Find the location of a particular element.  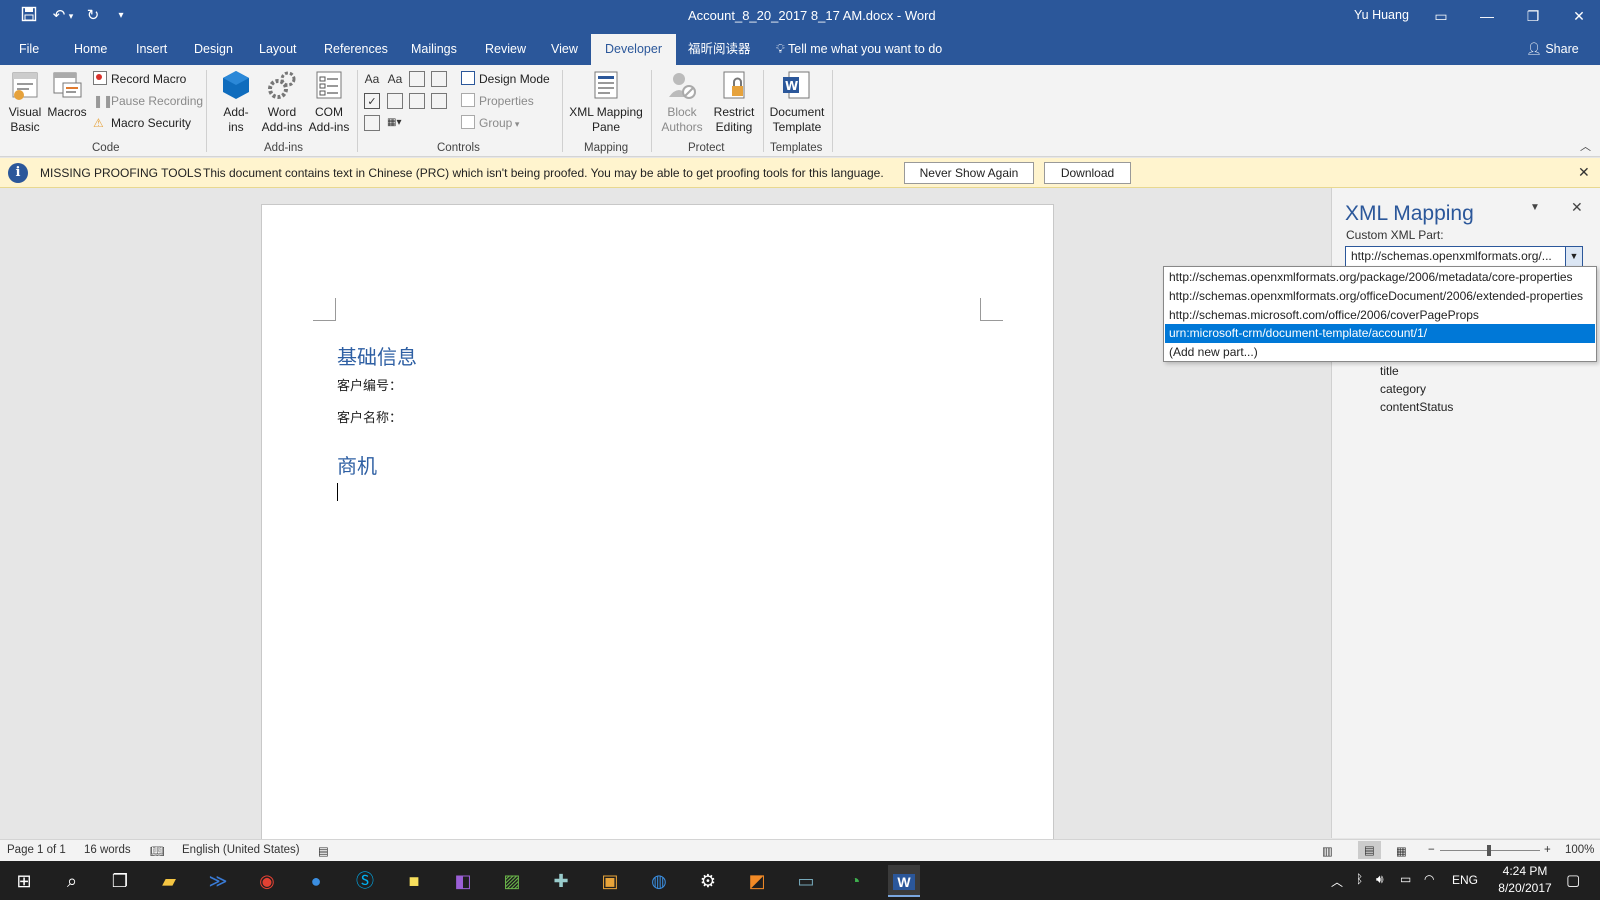

sticky-notes-icon: ■ is located at coordinates (414, 881).